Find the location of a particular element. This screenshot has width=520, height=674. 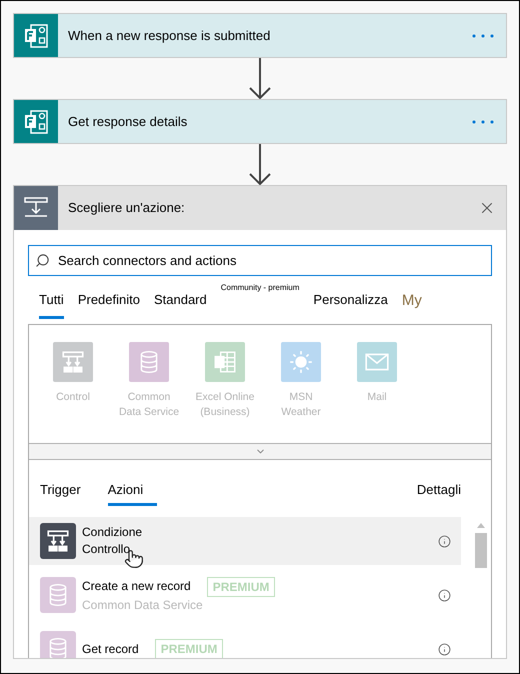

step-title: When a new response is submitted is located at coordinates (170, 35).